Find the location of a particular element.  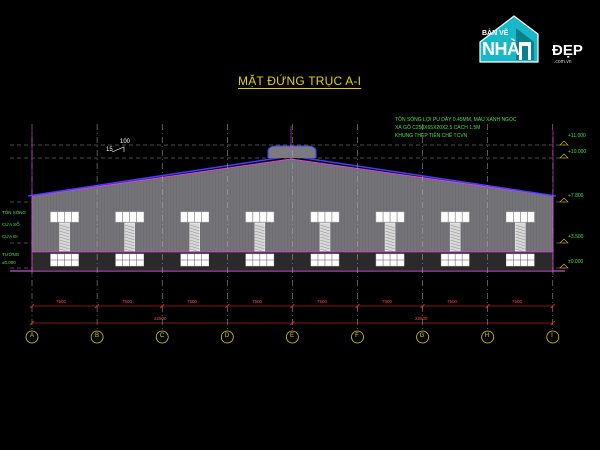

axis-label-e: E is located at coordinates (291, 336).